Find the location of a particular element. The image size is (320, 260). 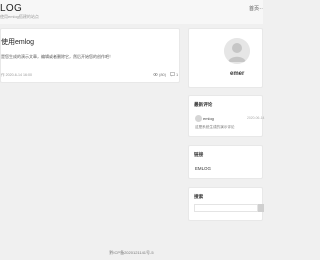

eye-icon is located at coordinates (155, 74).